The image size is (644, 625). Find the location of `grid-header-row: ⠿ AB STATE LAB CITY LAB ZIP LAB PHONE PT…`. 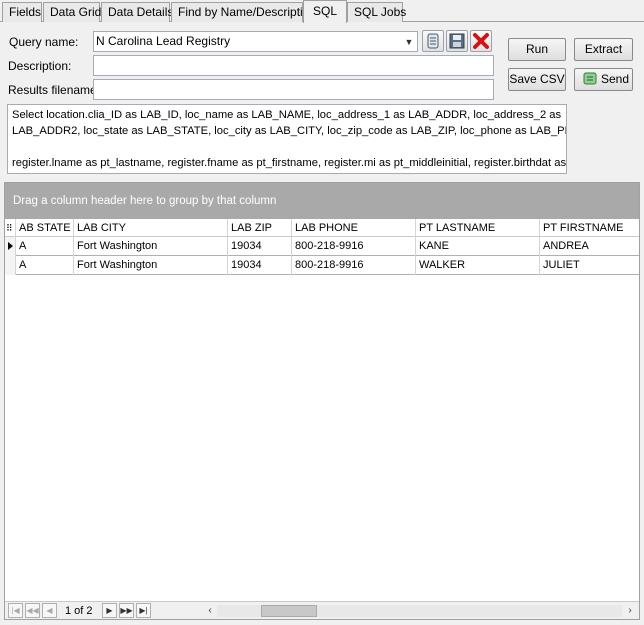

grid-header-row: ⠿ AB STATE LAB CITY LAB ZIP LAB PHONE PT… is located at coordinates (322, 228).